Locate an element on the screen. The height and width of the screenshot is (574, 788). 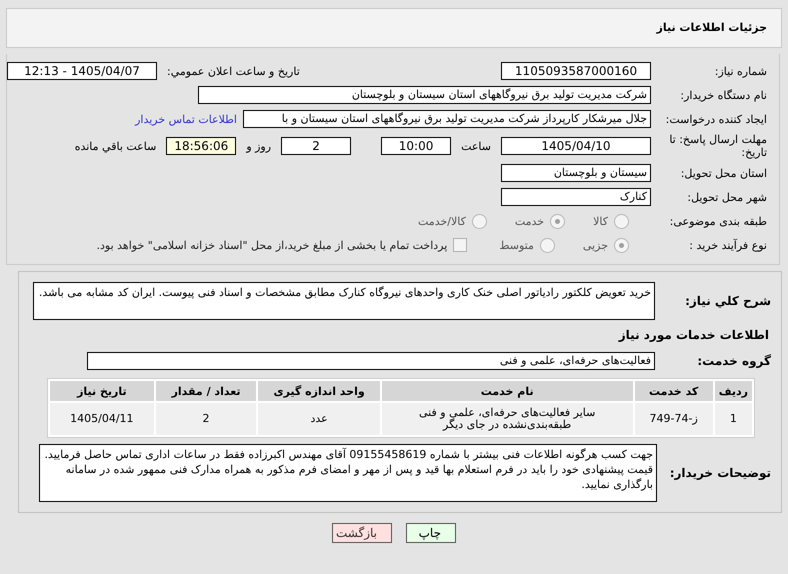
announce-date-field: 1405/04/07 - 12:13 is located at coordinates (82, 71).